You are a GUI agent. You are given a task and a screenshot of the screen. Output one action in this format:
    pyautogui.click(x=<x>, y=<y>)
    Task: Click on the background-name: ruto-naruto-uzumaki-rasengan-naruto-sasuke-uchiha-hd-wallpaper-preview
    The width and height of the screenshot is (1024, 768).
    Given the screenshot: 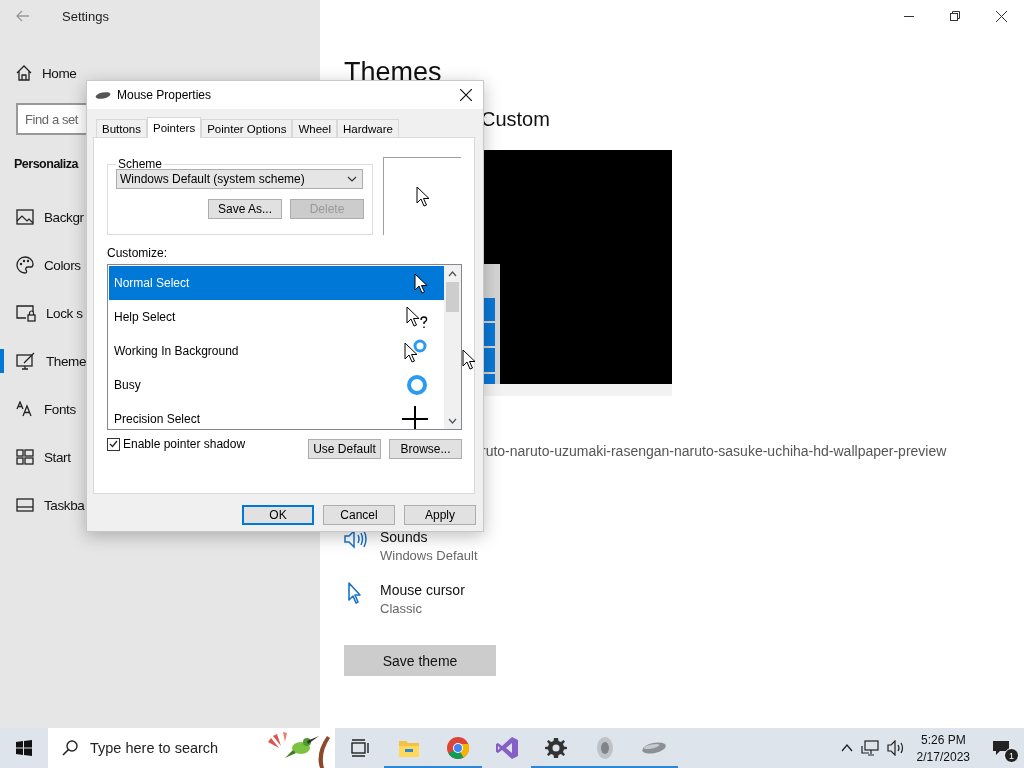 What is the action you would take?
    pyautogui.click(x=714, y=451)
    